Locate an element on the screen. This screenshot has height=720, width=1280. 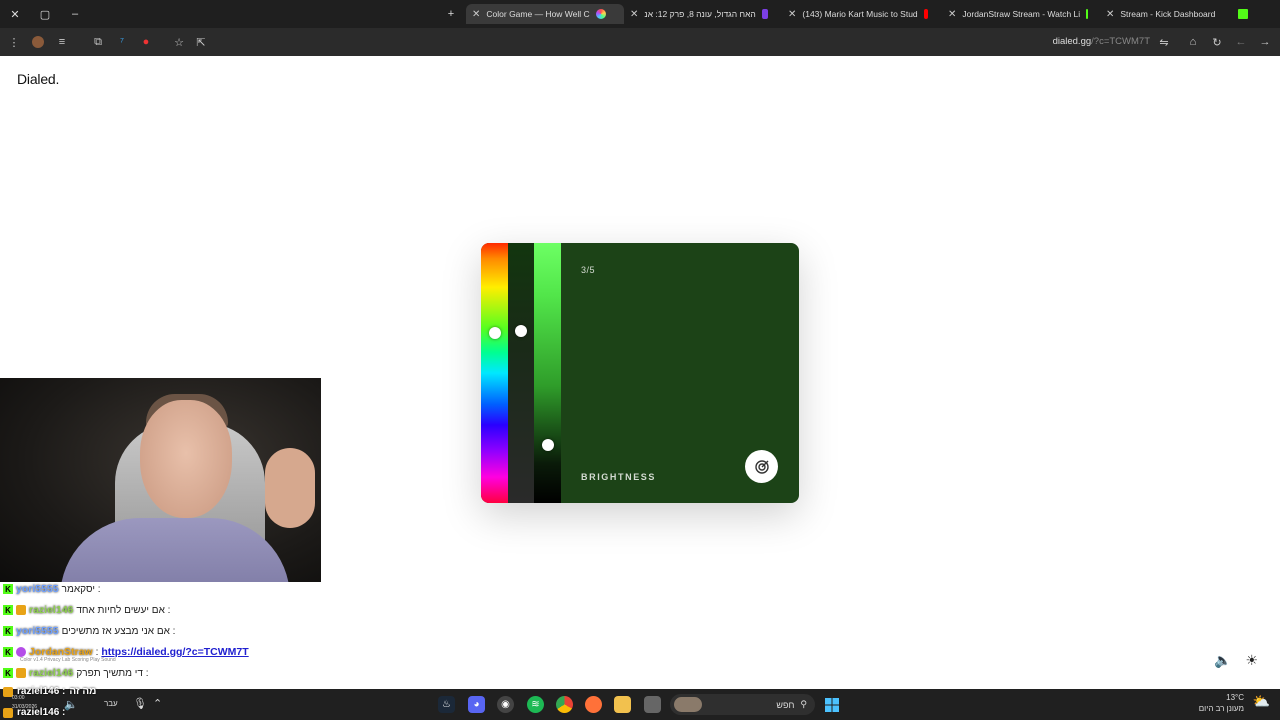
tab-jordanstraw-stream: ✕ JordanStraw Stream - Watch Li is located at coordinates (1018, 14).